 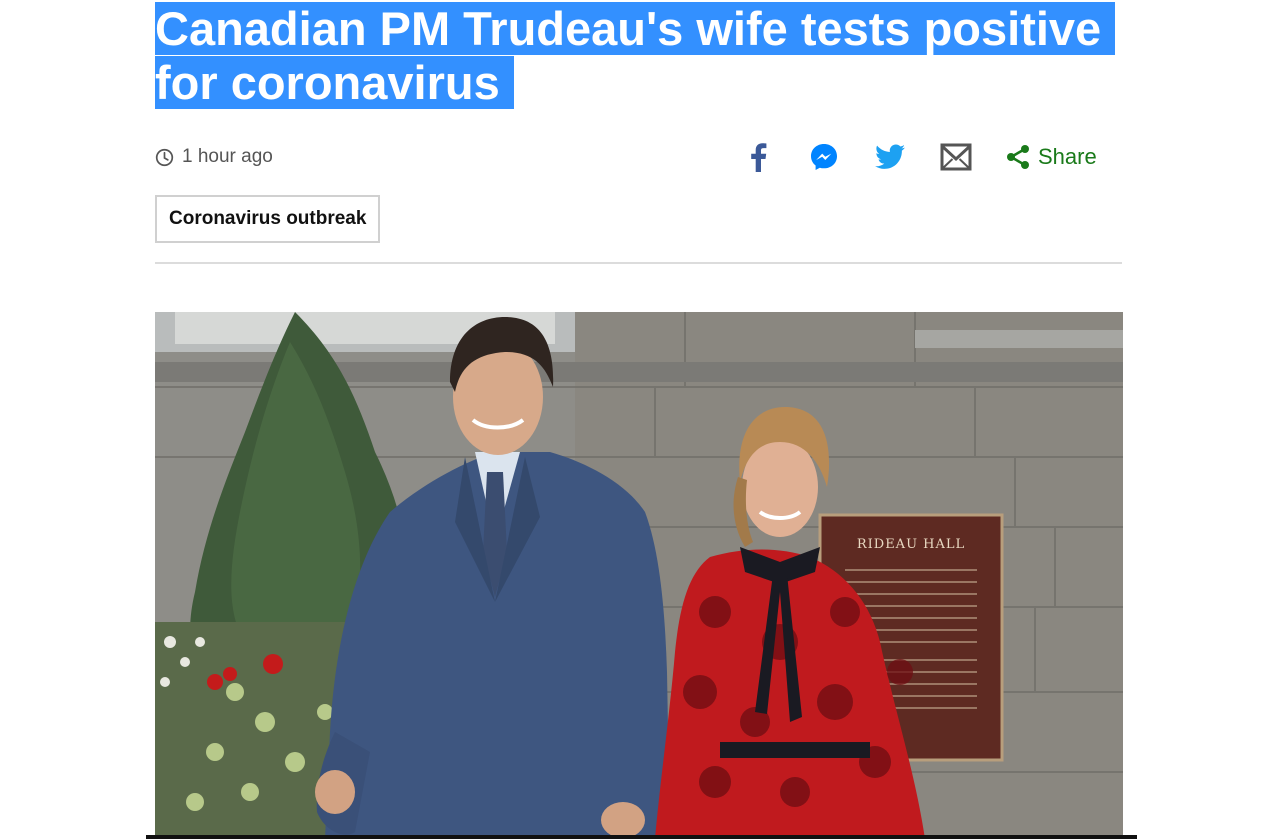 I want to click on divider, so click(x=638, y=263).